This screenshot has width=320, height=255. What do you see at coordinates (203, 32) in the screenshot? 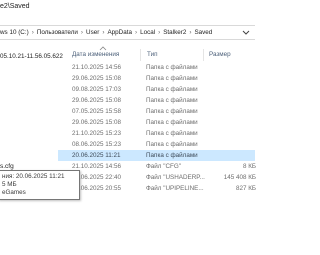
I see `breadcrumb-saved: Saved` at bounding box center [203, 32].